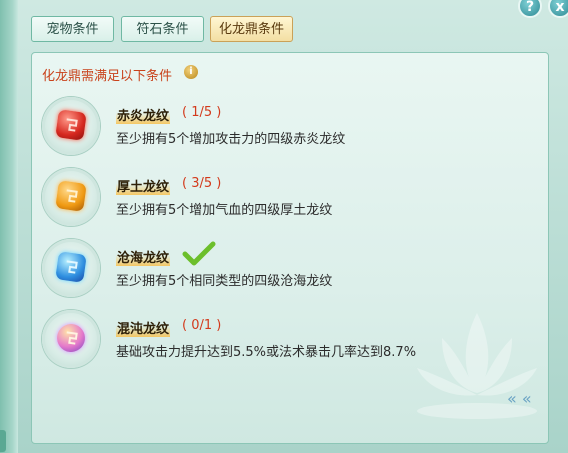  I want to click on tab-dragon-cauldron-conditions: 化龙鼎条件, so click(251, 29).